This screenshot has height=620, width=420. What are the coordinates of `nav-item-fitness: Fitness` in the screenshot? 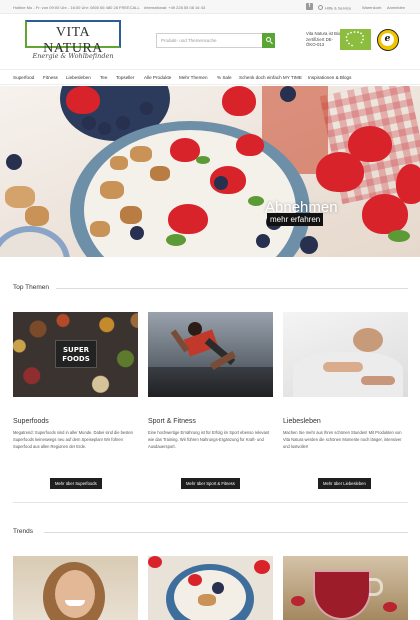 It's located at (50, 77).